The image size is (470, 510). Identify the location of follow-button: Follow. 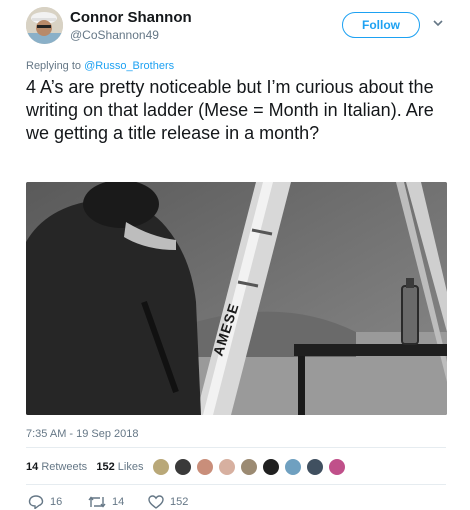
(381, 25).